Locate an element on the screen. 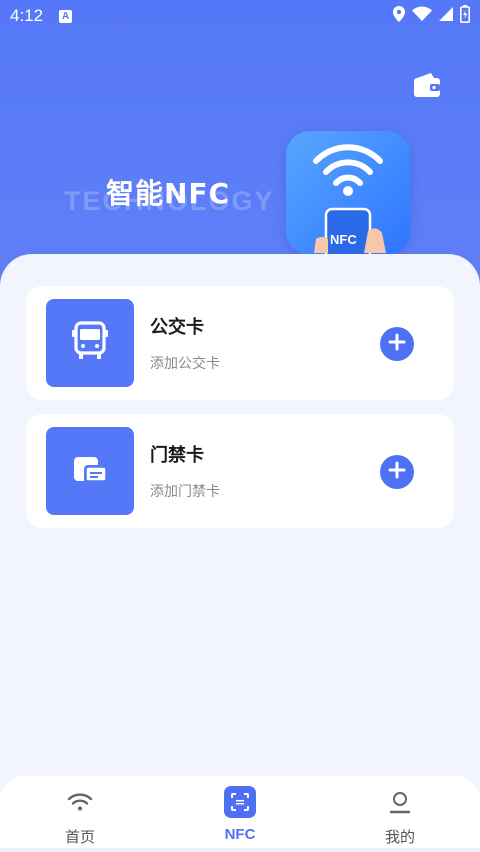 Image resolution: width=480 pixels, height=852 pixels. nav-item-home: 首页 is located at coordinates (80, 814).